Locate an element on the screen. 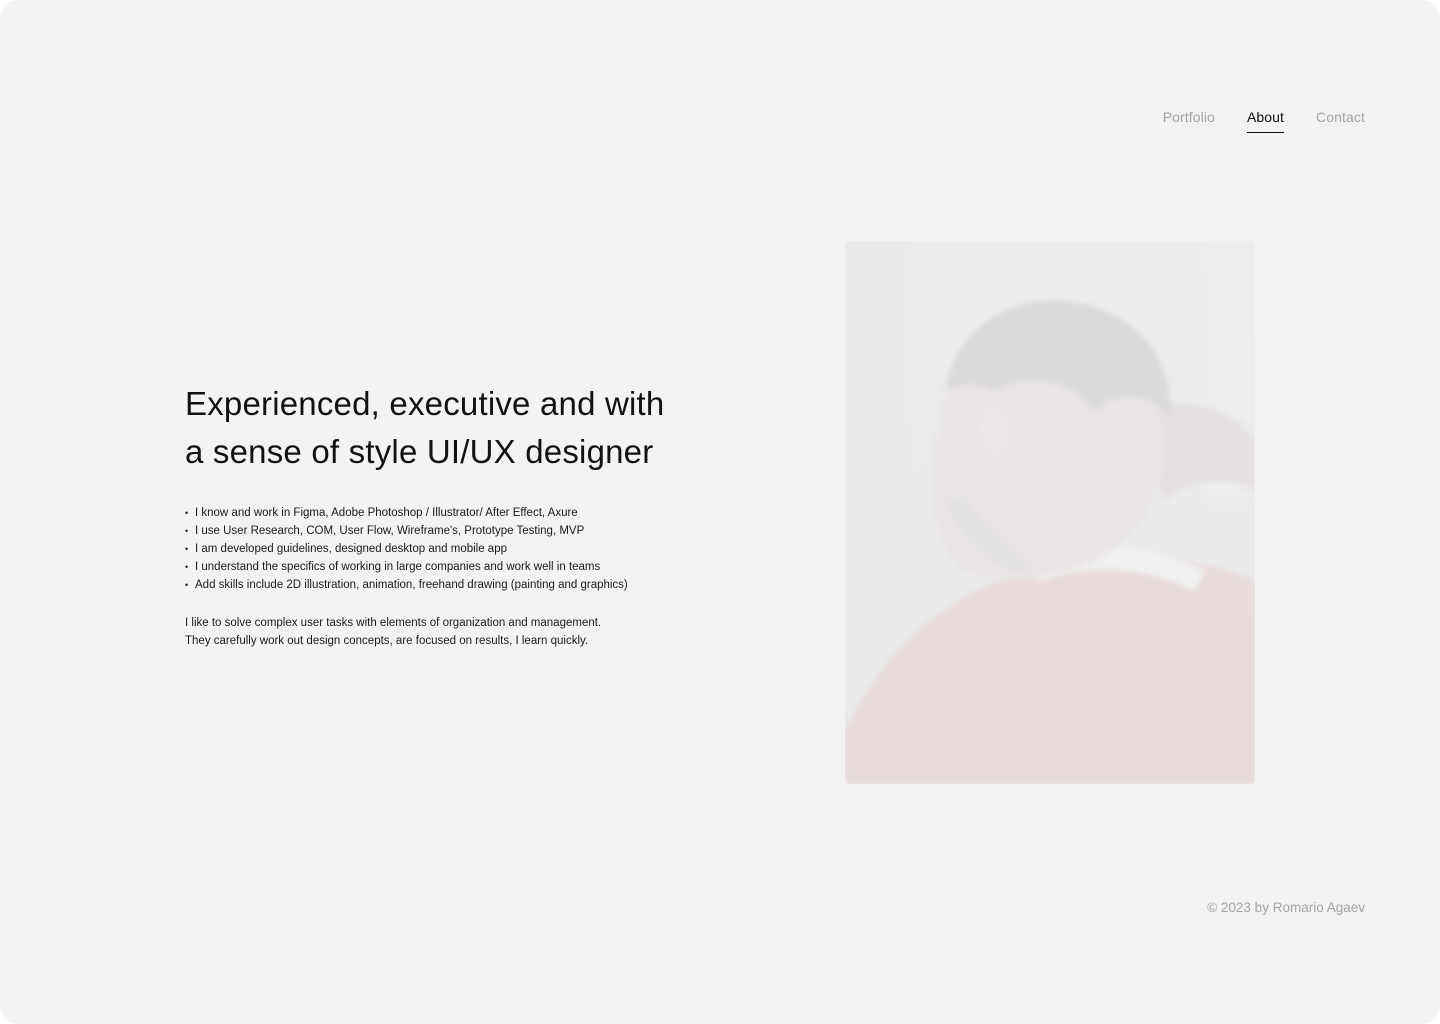 Image resolution: width=1440 pixels, height=1024 pixels. headline-line-2: a sense of style UI/UX designer is located at coordinates (419, 451).